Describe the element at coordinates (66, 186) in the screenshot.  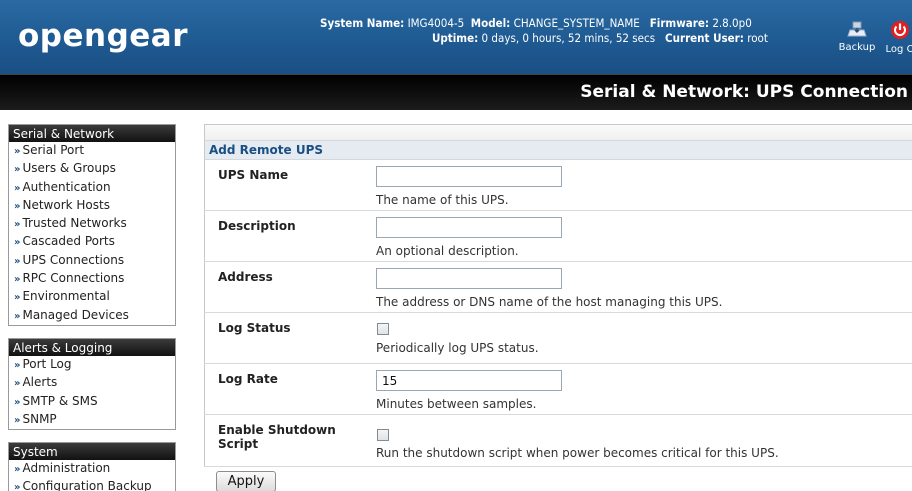
I see `sidebar-item-label: Authentication` at that location.